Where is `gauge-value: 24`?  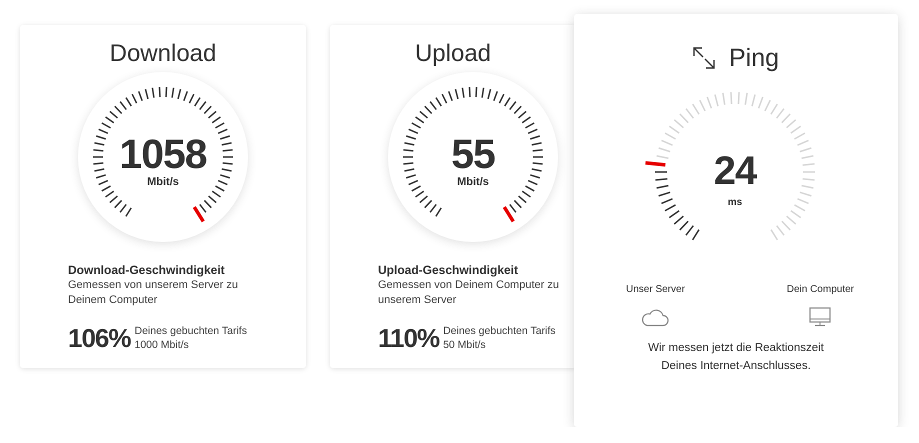 gauge-value: 24 is located at coordinates (735, 170).